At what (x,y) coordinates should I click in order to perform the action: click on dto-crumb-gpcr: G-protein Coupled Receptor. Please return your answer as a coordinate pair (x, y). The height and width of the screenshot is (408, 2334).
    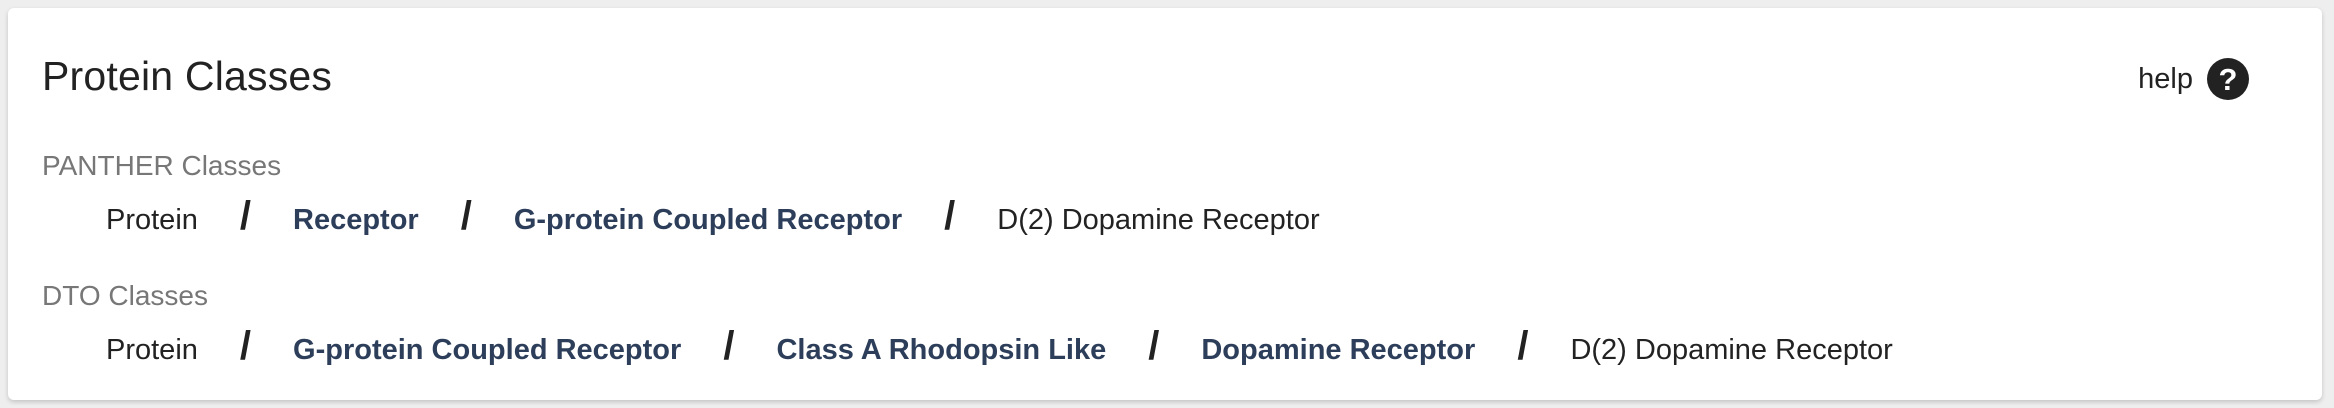
    Looking at the image, I should click on (487, 350).